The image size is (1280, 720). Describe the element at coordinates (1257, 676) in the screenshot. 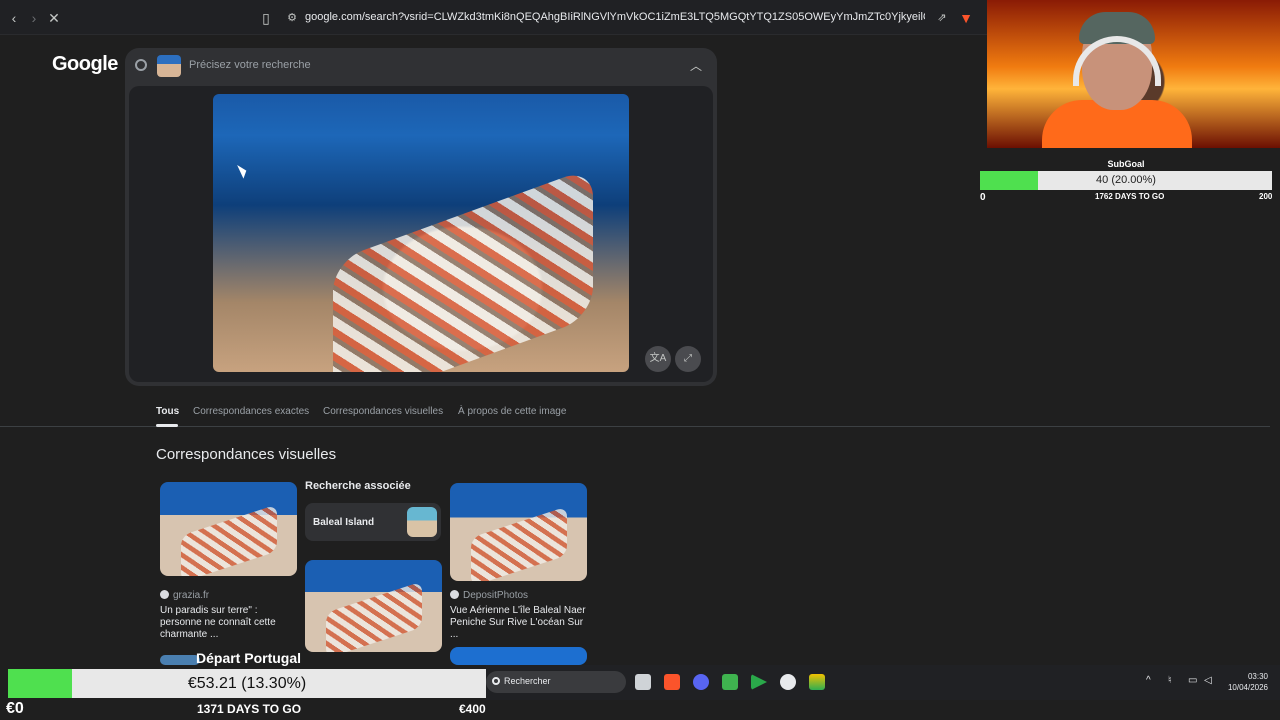

I see `clock-time: 03:30` at that location.